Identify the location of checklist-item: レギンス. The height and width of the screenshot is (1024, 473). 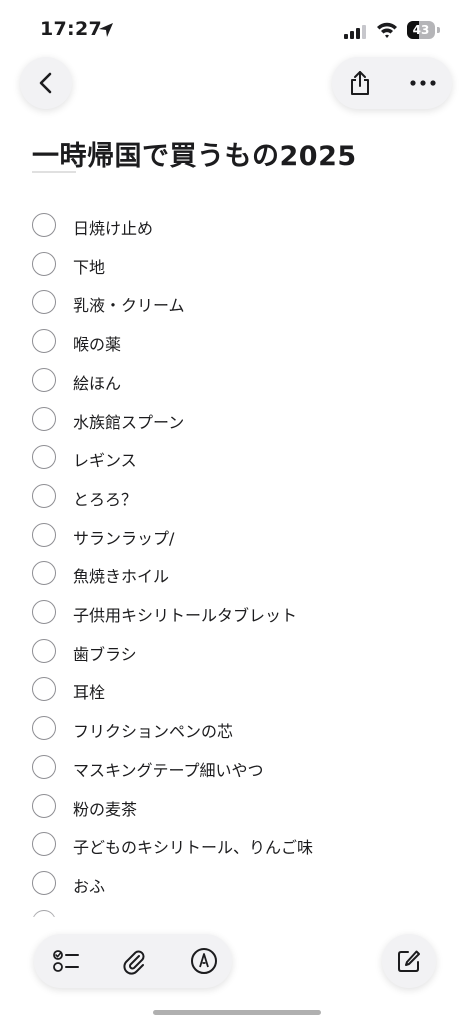
(236, 458).